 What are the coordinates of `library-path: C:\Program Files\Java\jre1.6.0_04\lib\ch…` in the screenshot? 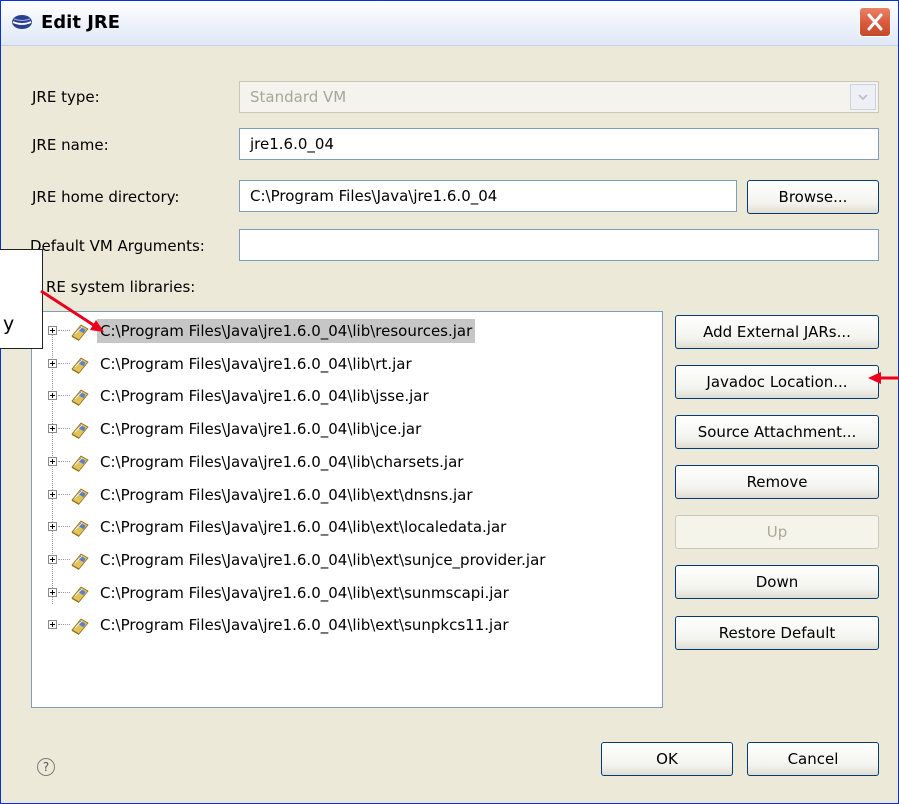 It's located at (282, 461).